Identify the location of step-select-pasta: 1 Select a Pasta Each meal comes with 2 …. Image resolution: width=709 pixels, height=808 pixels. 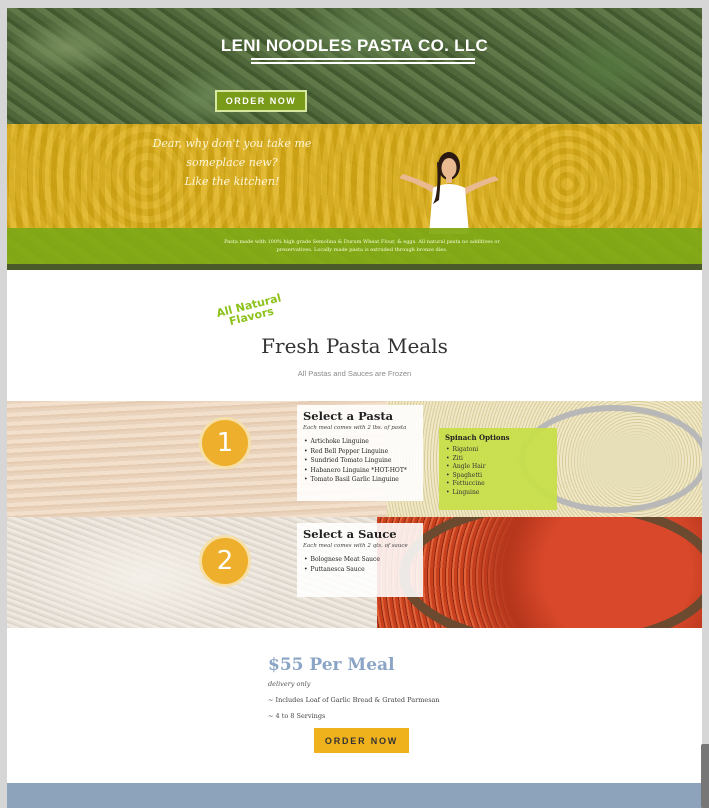
(354, 459).